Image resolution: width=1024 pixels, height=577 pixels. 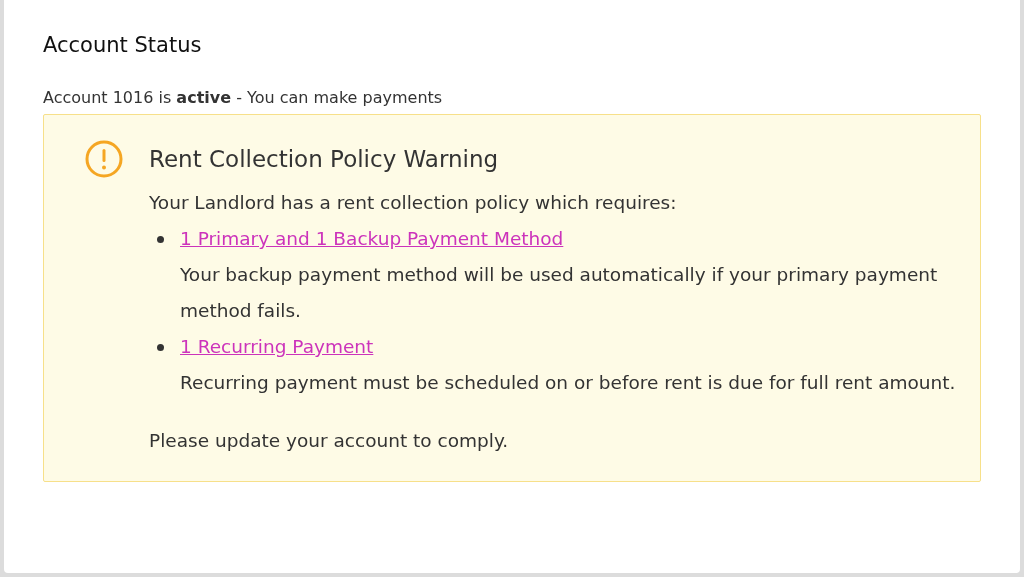 What do you see at coordinates (568, 383) in the screenshot?
I see `requirement-description: Recurring payment must be scheduled on or before rent is due for full rent amount.` at bounding box center [568, 383].